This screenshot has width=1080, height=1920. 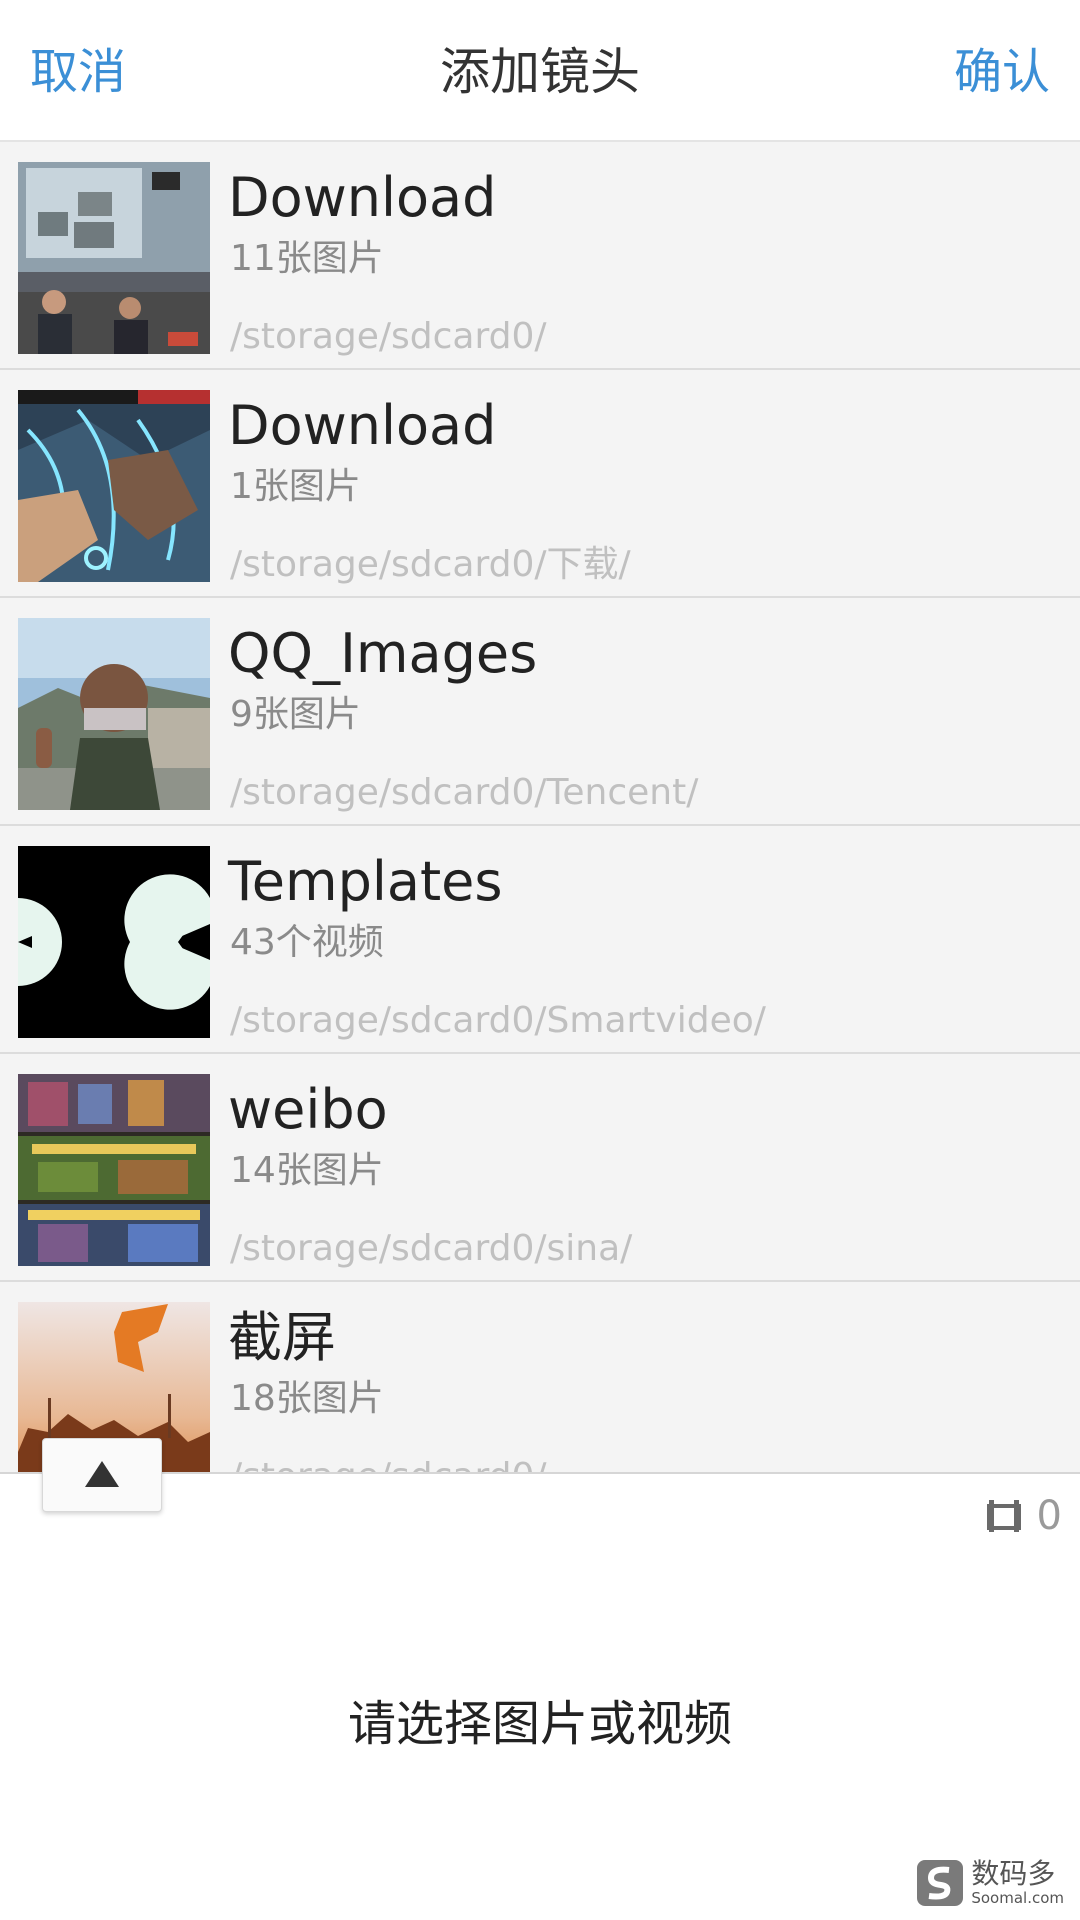 I want to click on watermark-en: Soomal.com, so click(x=1017, y=1898).